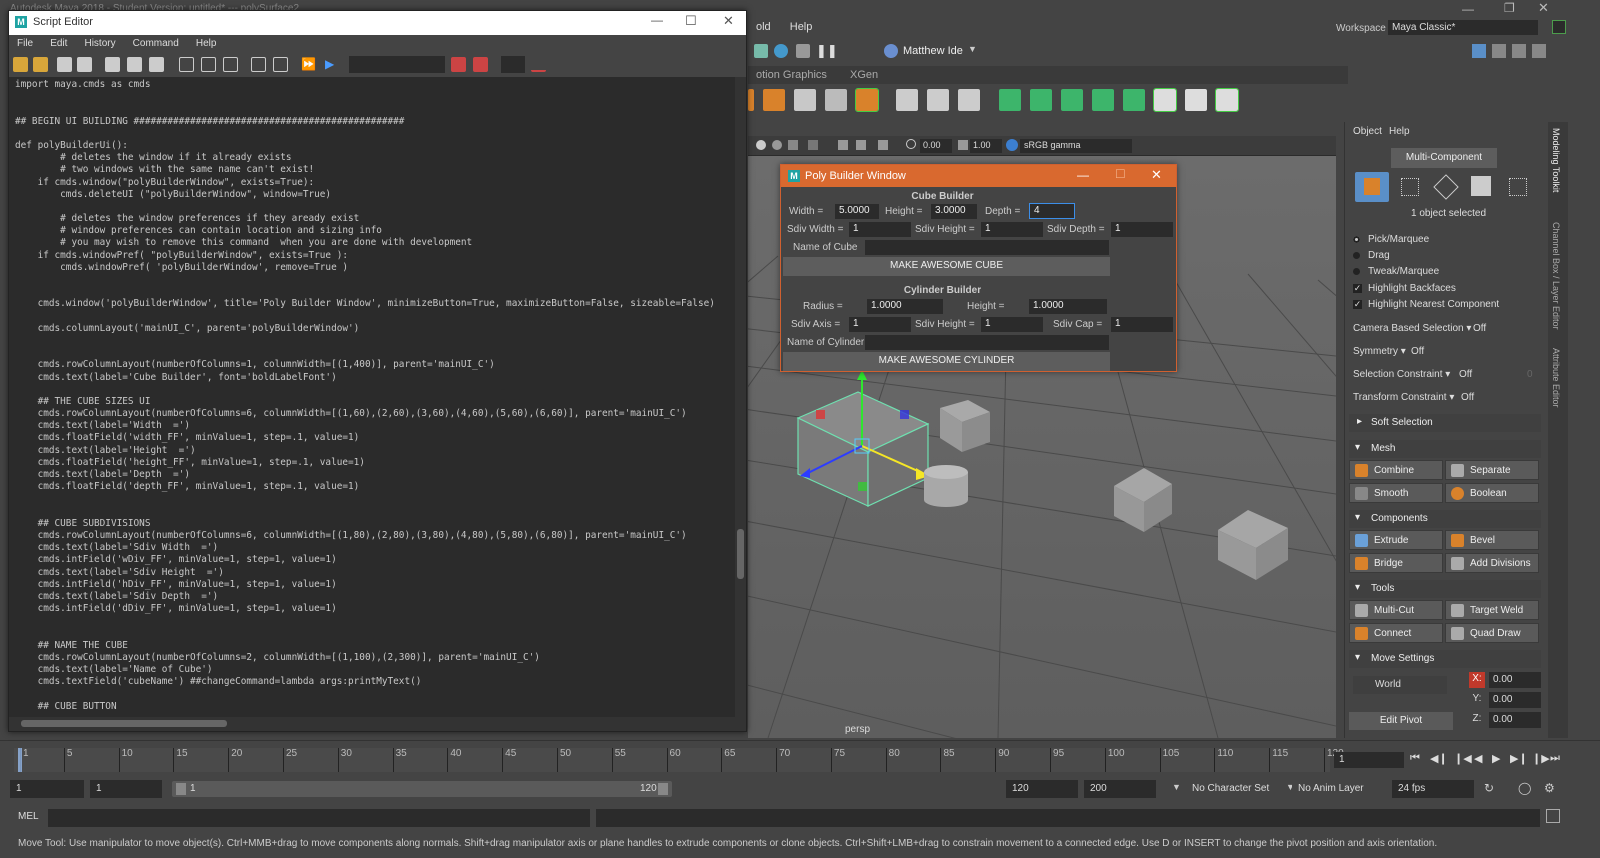 Image resolution: width=1600 pixels, height=858 pixels. Describe the element at coordinates (963, 145) in the screenshot. I see `gamma-icon` at that location.